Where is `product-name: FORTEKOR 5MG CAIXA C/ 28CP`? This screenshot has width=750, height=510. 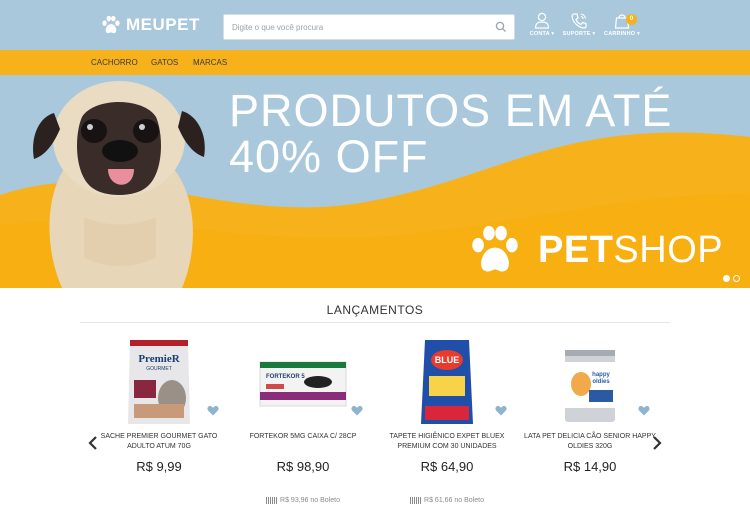
product-name: FORTEKOR 5MG CAIXA C/ 28CP is located at coordinates (303, 442).